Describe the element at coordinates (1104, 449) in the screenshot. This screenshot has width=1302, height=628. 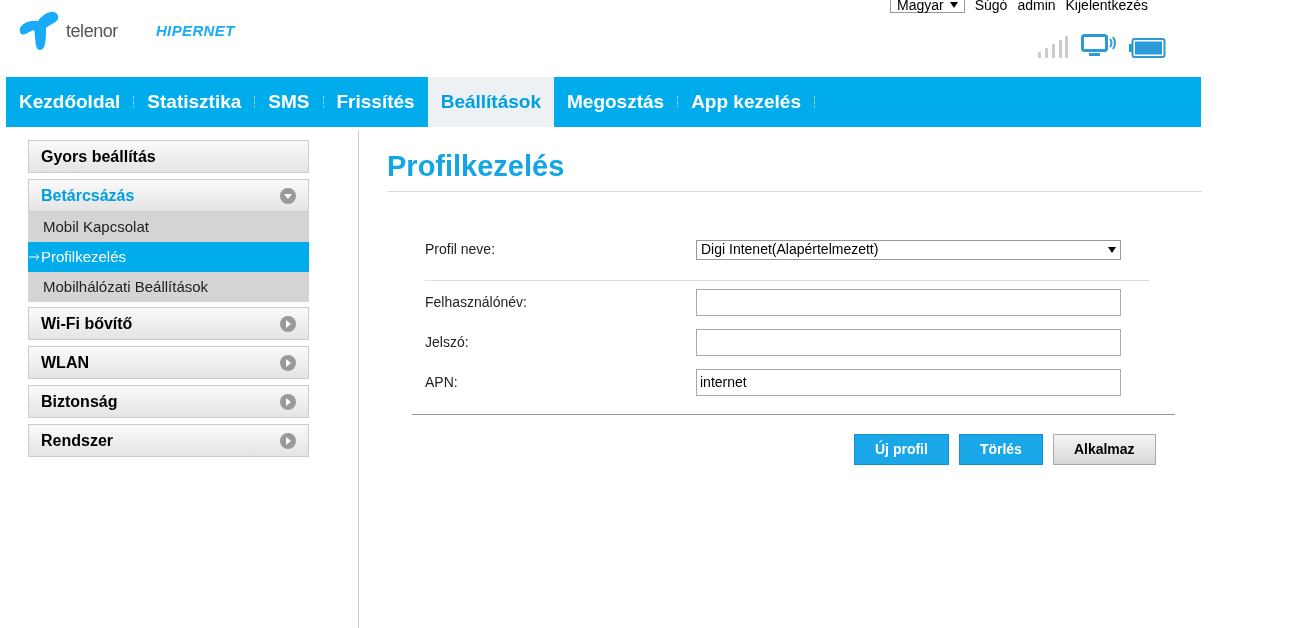
I see `action-button: Alkalmaz` at that location.